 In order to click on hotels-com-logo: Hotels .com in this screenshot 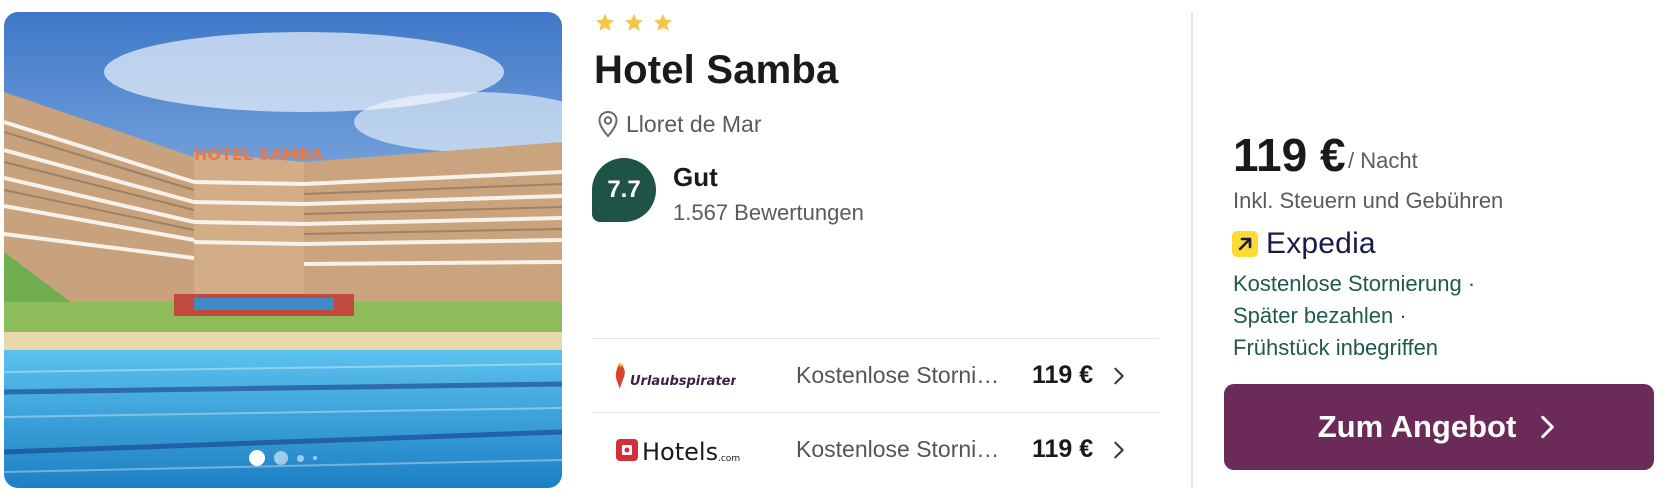, I will do `click(679, 450)`.